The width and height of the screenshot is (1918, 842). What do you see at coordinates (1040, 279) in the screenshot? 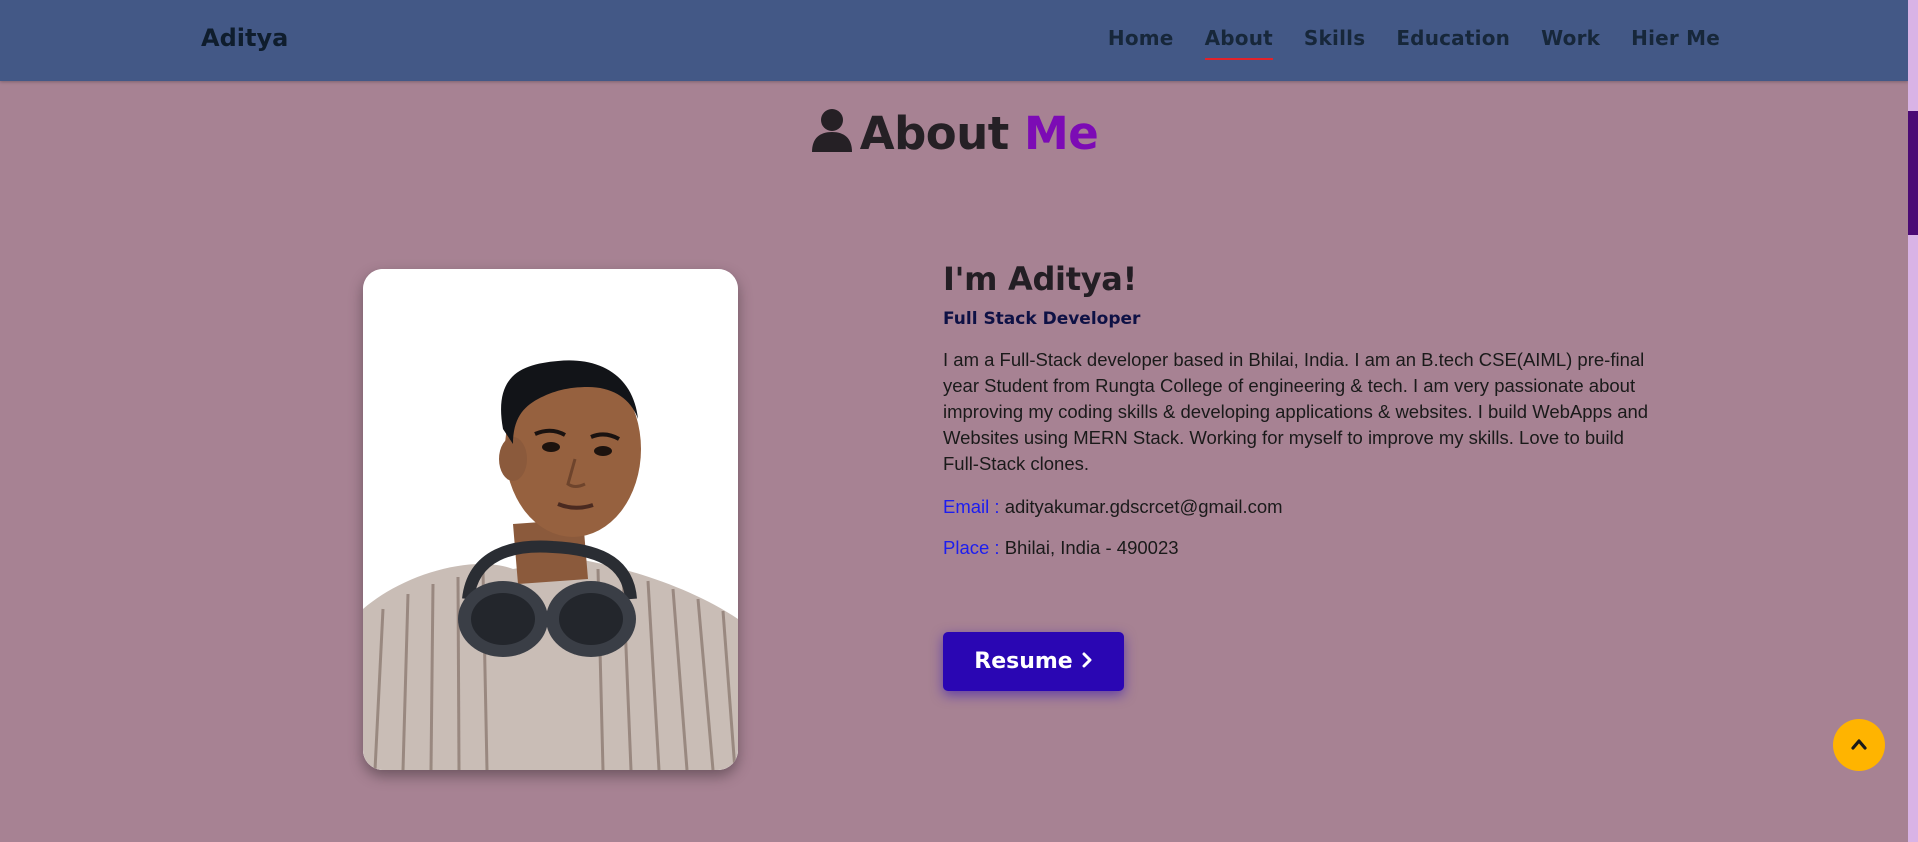
I see `greeting-heading: I'm Aditya!` at bounding box center [1040, 279].